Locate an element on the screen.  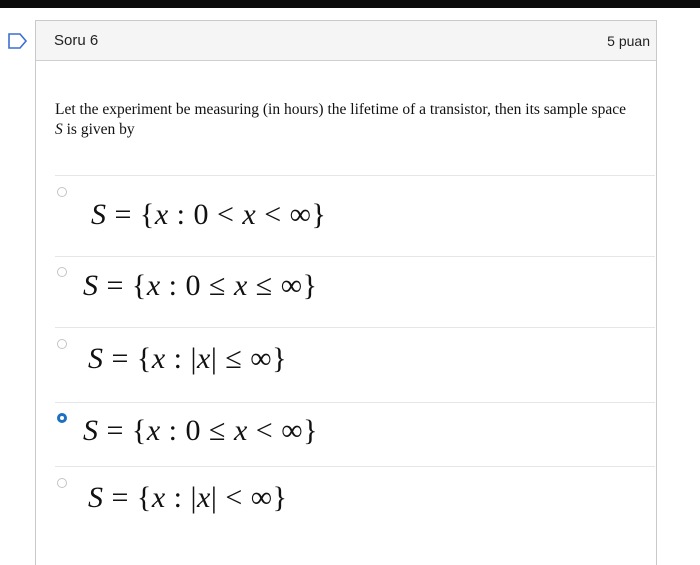
answer-option: S = {x : 0 ≤ x < ∞} is located at coordinates (346, 434).